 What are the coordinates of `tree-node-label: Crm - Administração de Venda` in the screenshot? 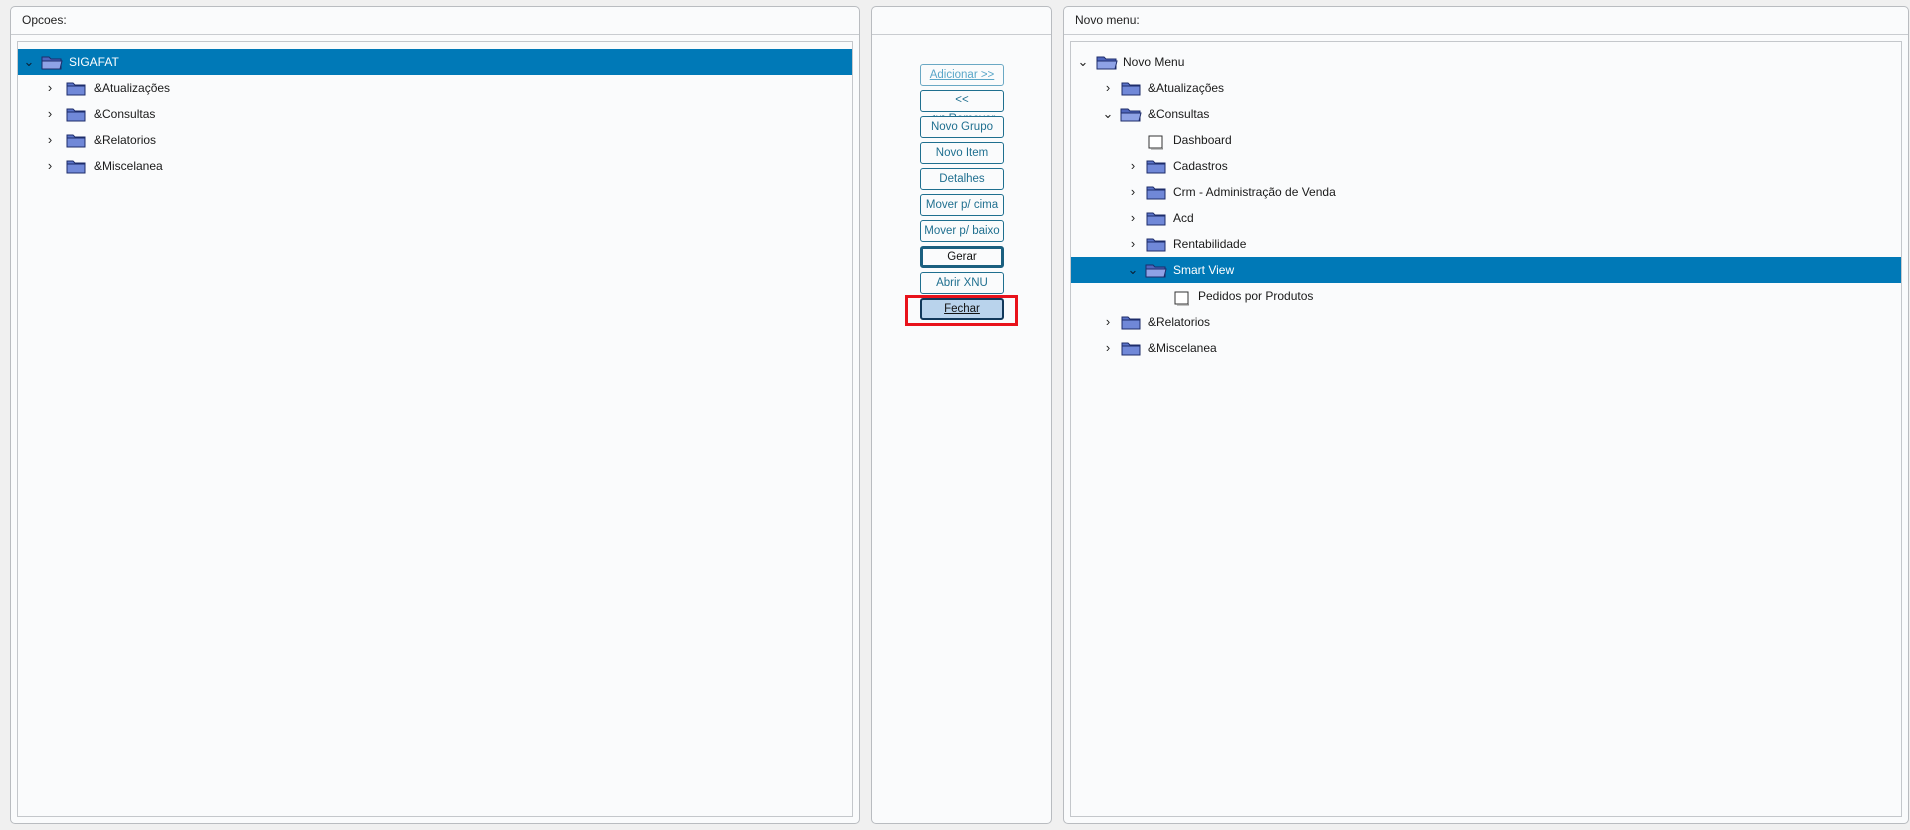 It's located at (1254, 192).